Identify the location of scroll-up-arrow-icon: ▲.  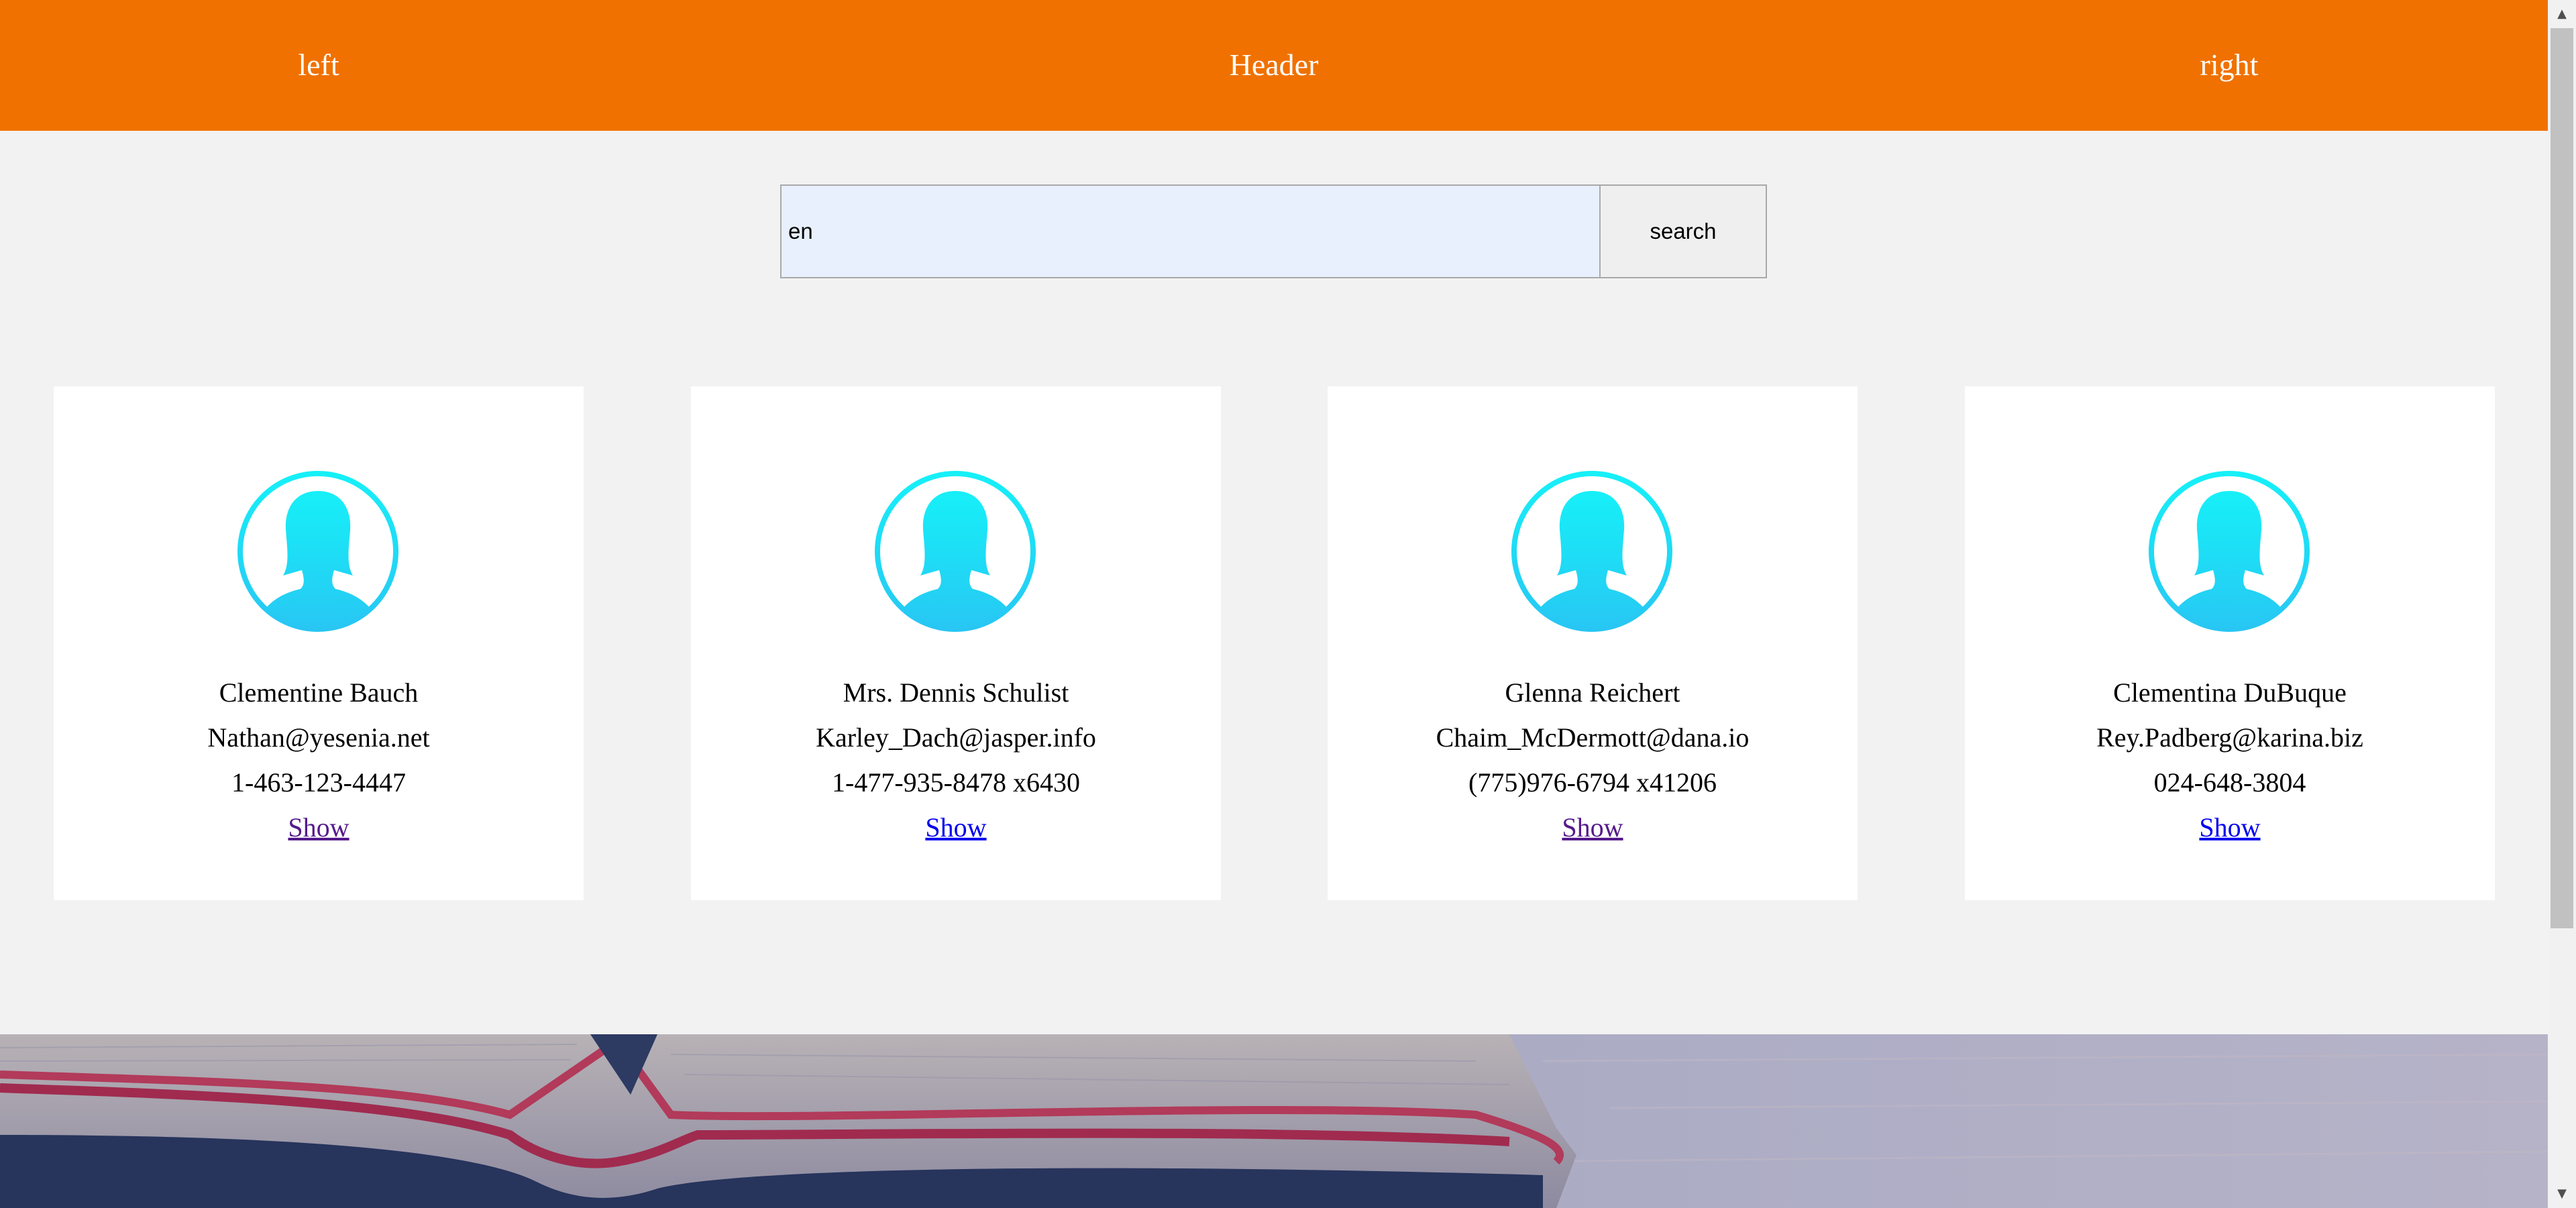
(2562, 14).